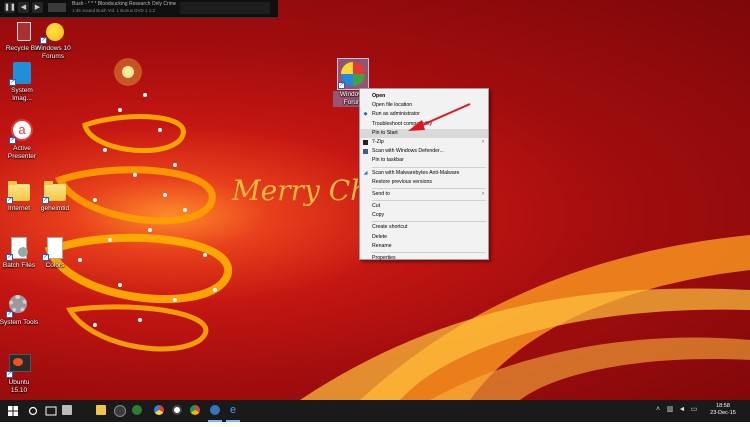  I want to click on file-explorer-icon, so click(101, 410).